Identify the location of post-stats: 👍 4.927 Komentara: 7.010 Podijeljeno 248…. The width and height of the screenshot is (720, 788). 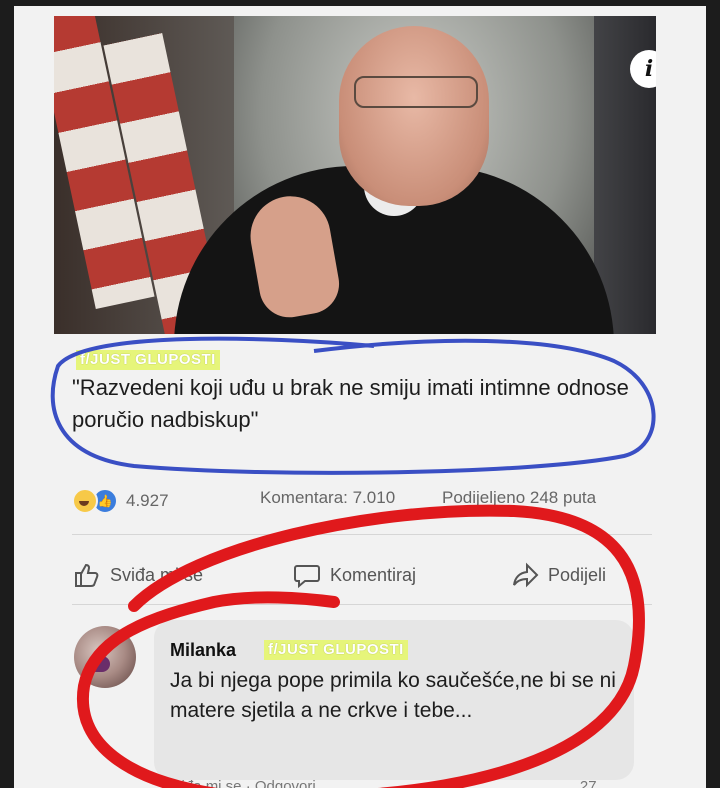
(367, 501).